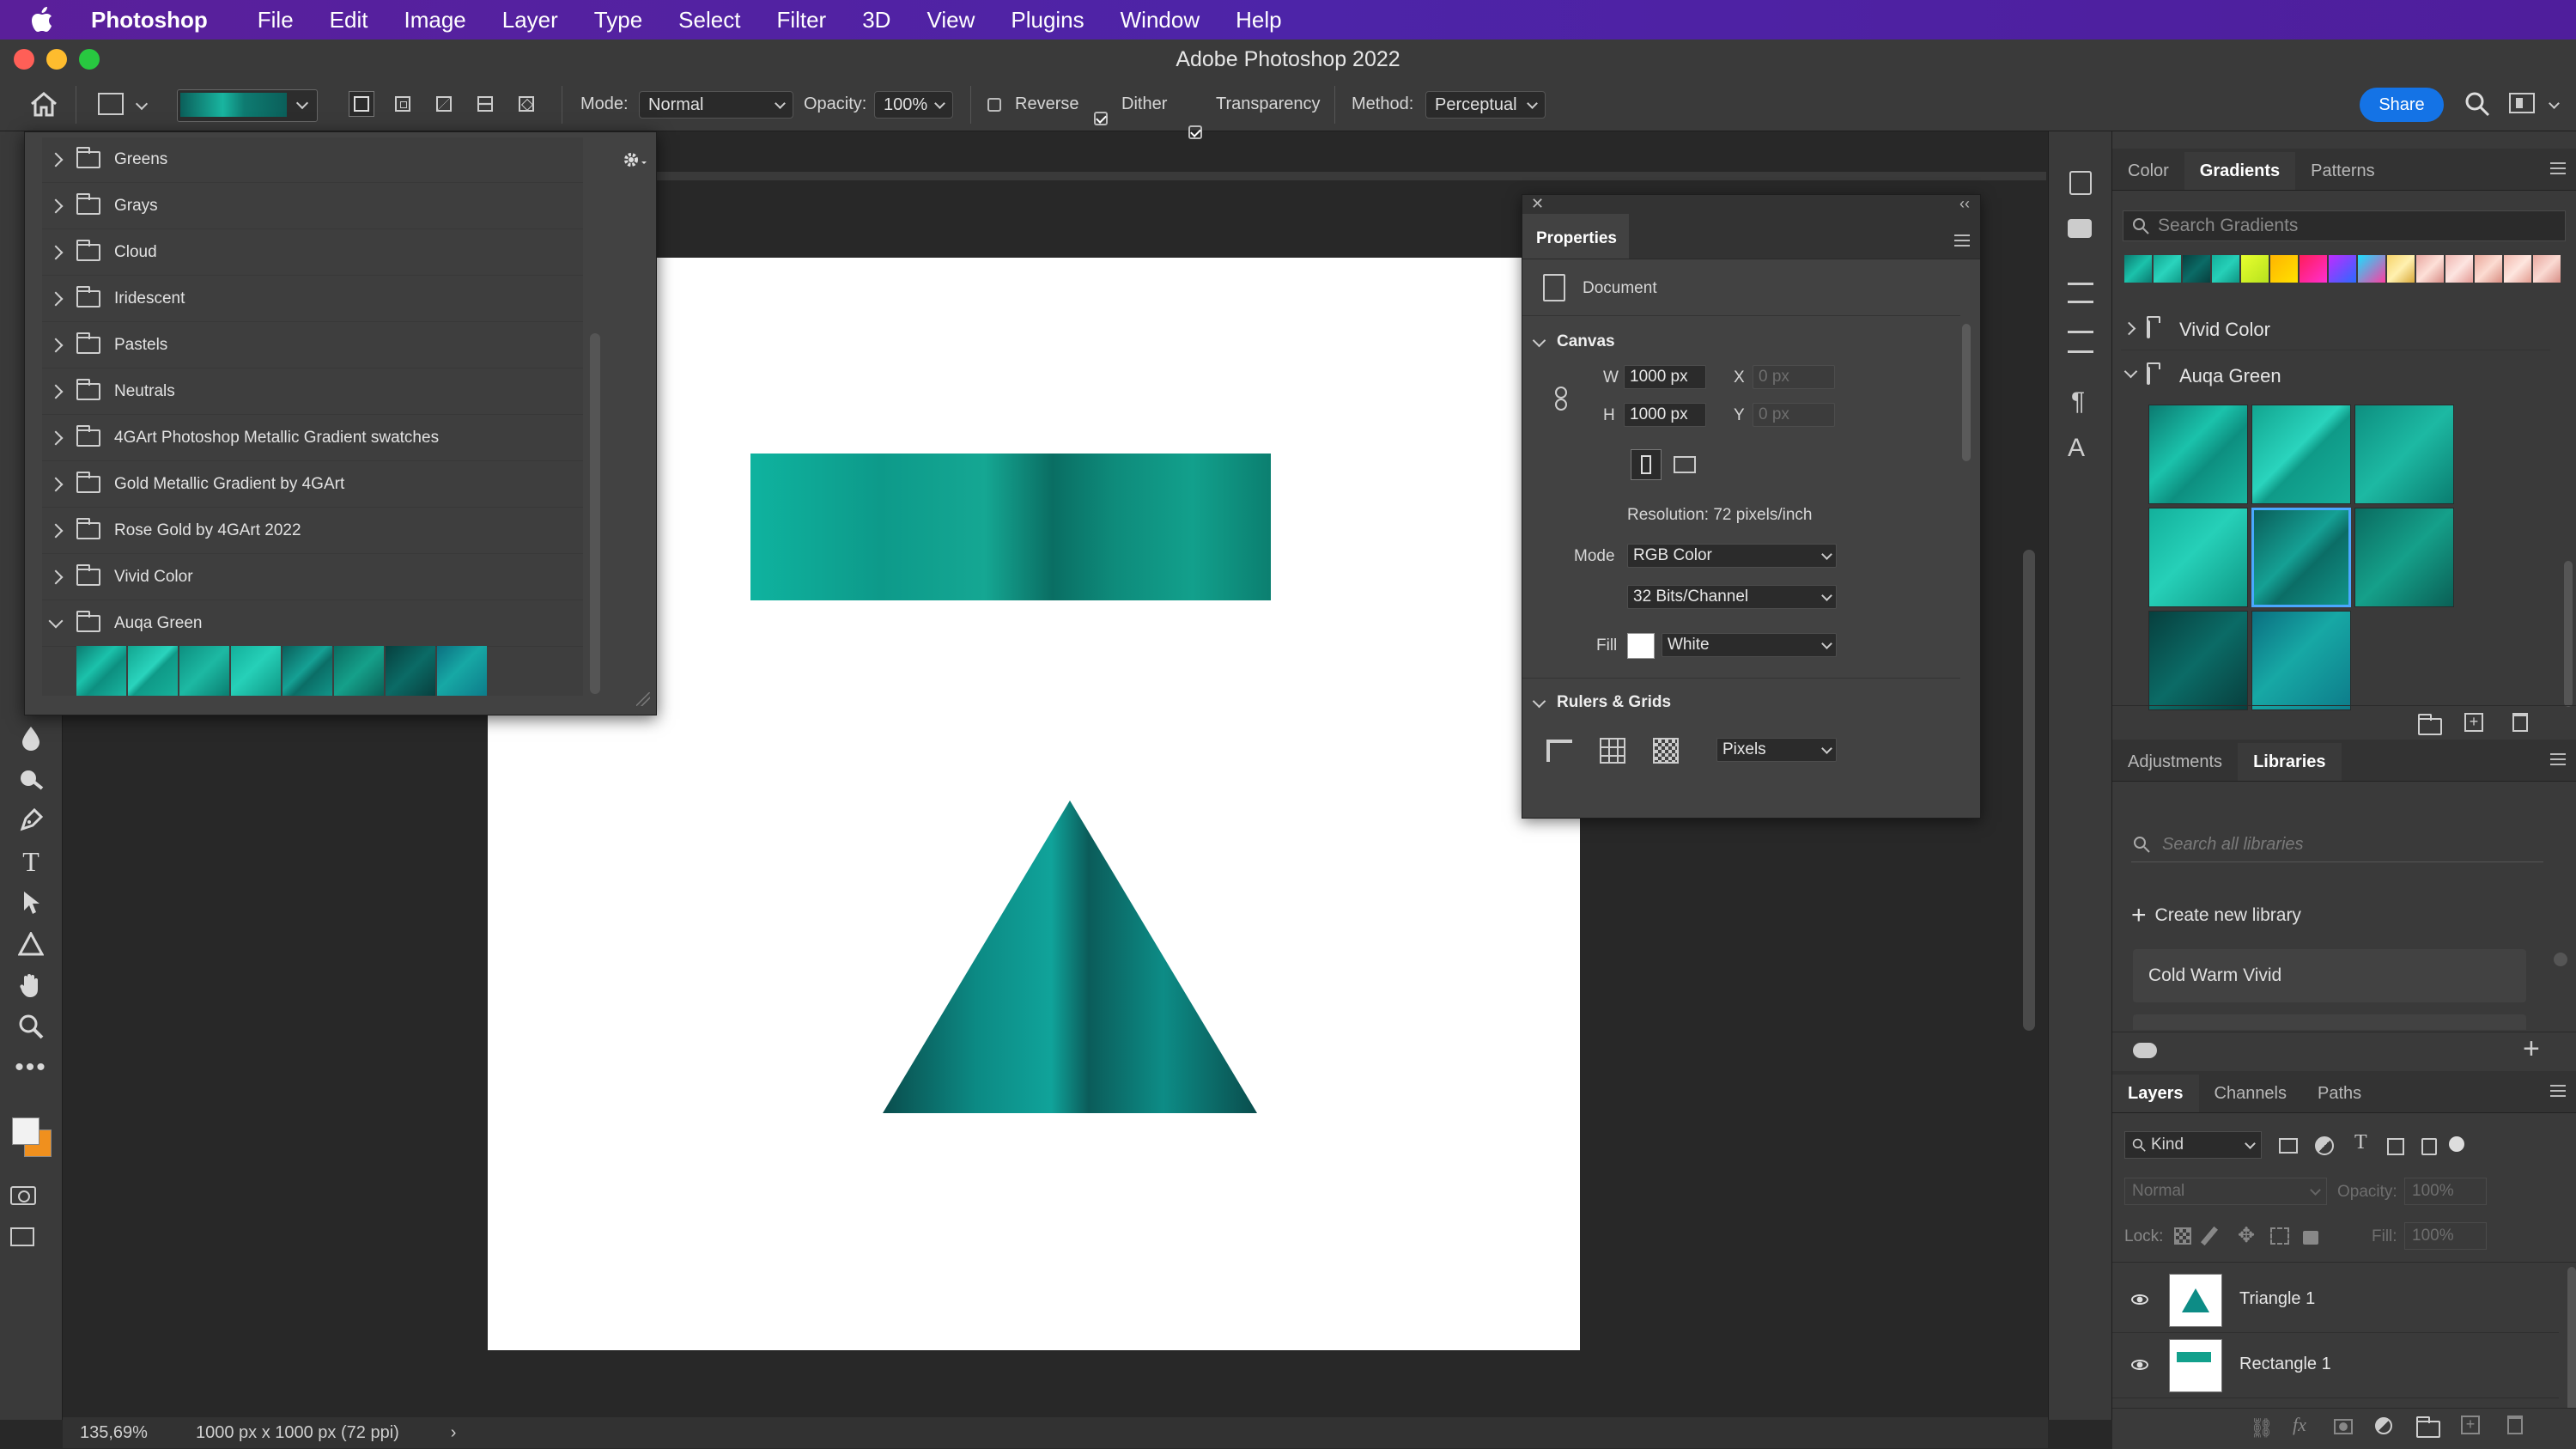 This screenshot has width=2576, height=1449. What do you see at coordinates (1195, 132) in the screenshot?
I see `transparency-checkbox` at bounding box center [1195, 132].